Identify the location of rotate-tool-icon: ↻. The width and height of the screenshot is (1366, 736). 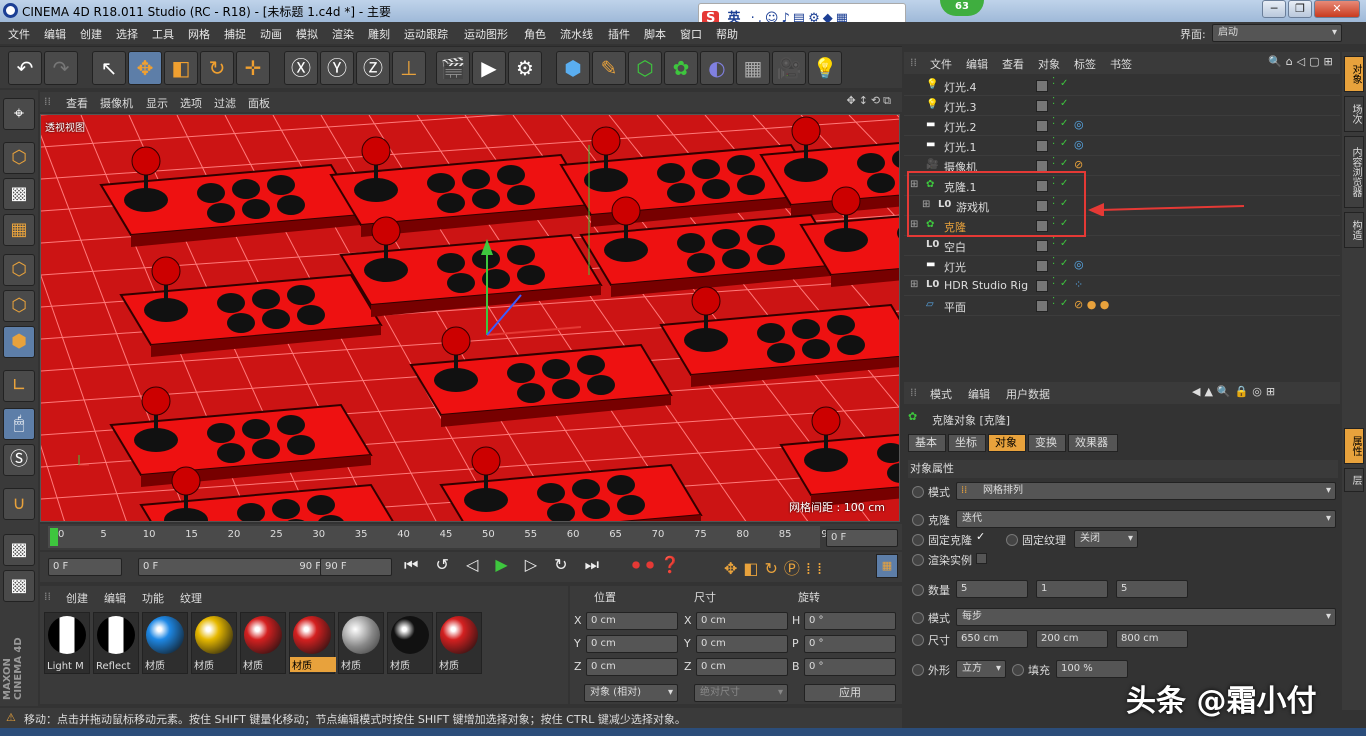
(217, 68).